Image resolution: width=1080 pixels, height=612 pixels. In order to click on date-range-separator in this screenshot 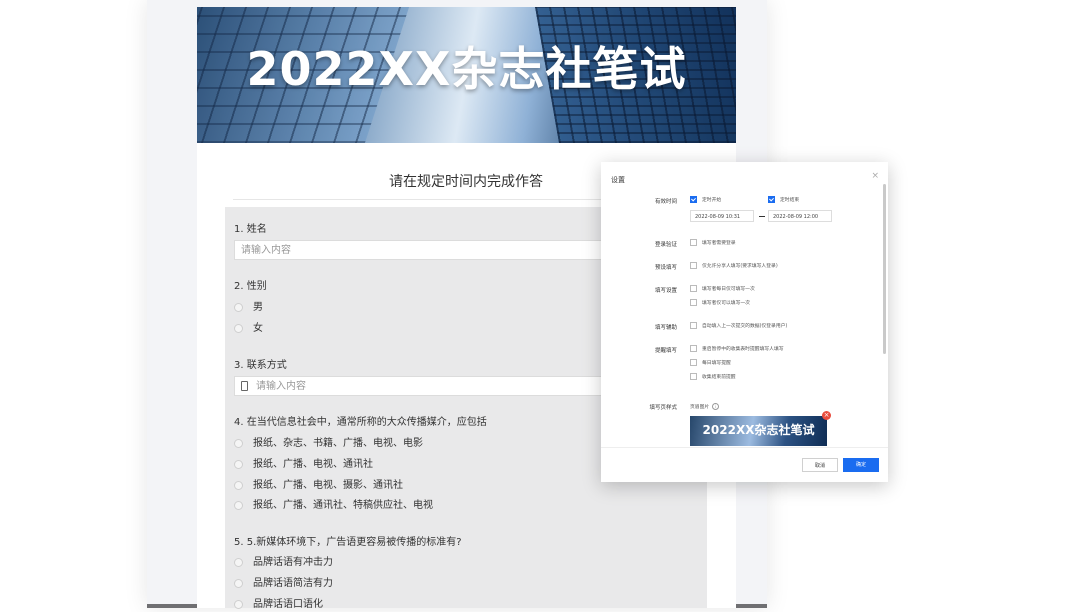, I will do `click(762, 216)`.